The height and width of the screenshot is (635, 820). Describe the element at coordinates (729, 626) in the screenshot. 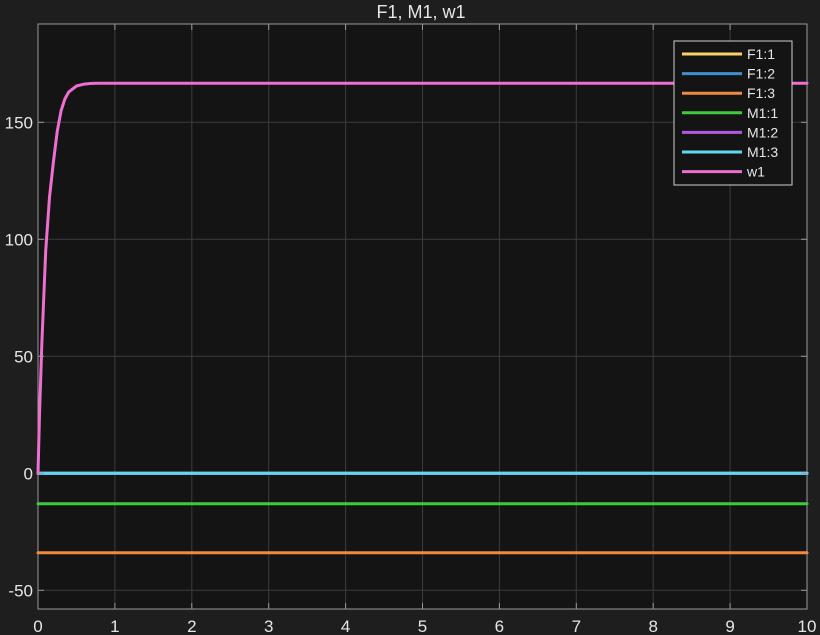

I see `x-tick-label: 9` at that location.